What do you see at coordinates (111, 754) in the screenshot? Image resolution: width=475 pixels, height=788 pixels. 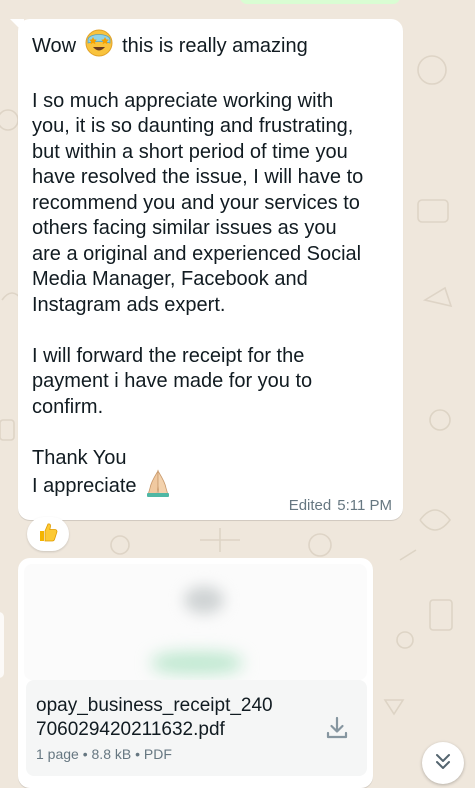 I see `document-size: 8.8 kB` at bounding box center [111, 754].